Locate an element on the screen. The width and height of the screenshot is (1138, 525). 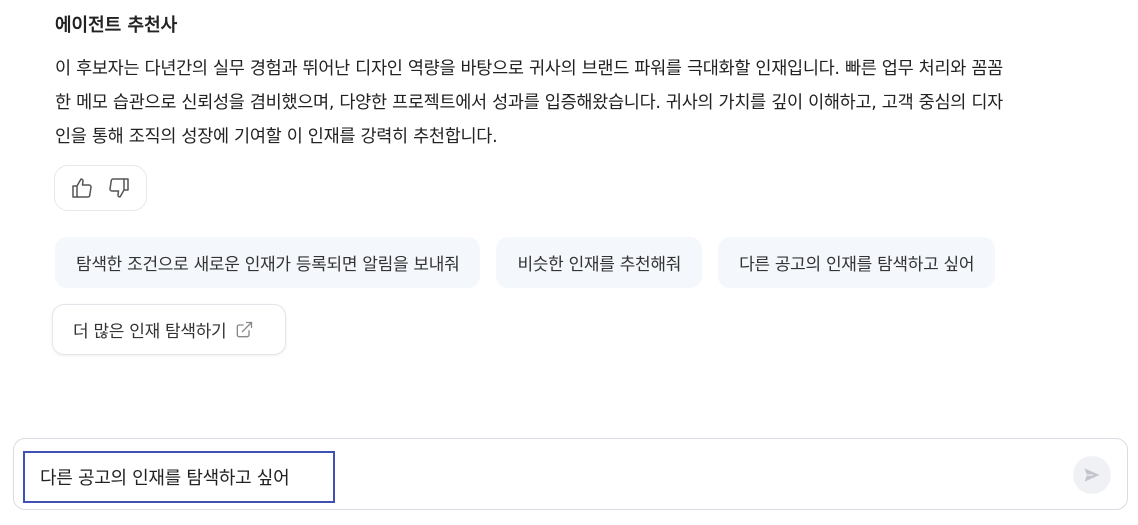
message-line: 인을 통해 조직의 성장에 기여할 이 인재를 강력히 추천합니다. is located at coordinates (276, 137).